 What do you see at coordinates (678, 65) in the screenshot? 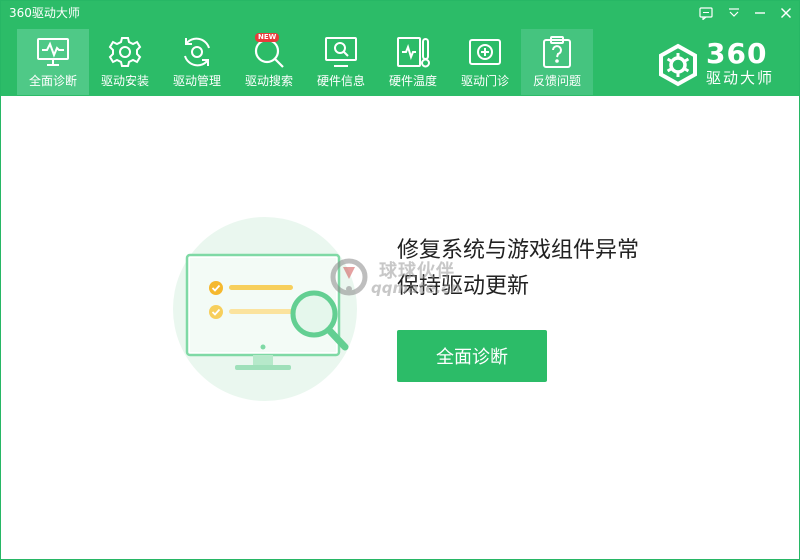
I see `hexagon-gear-logo-icon` at bounding box center [678, 65].